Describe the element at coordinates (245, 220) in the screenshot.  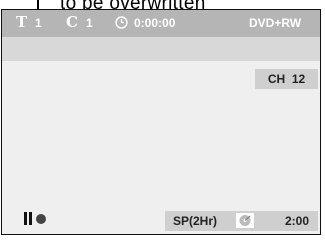
I see `disc-icon` at that location.